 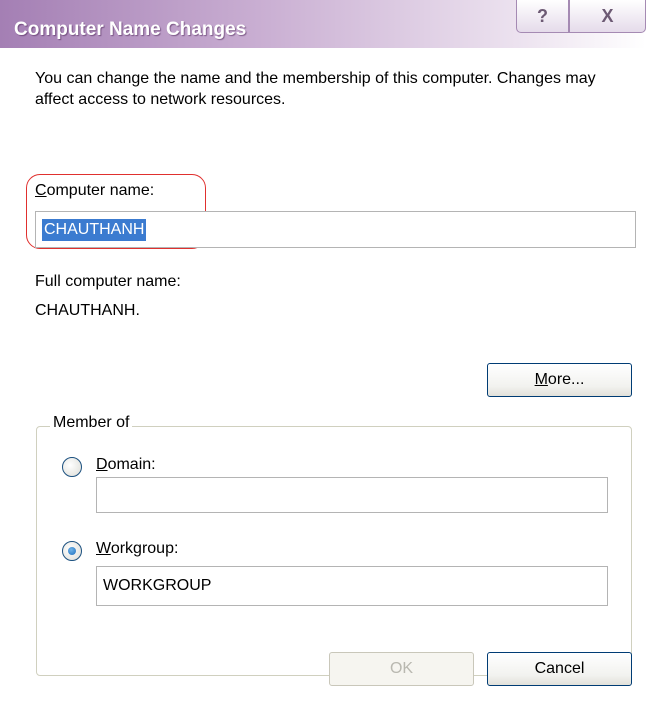 I want to click on close-button: X, so click(x=607, y=16).